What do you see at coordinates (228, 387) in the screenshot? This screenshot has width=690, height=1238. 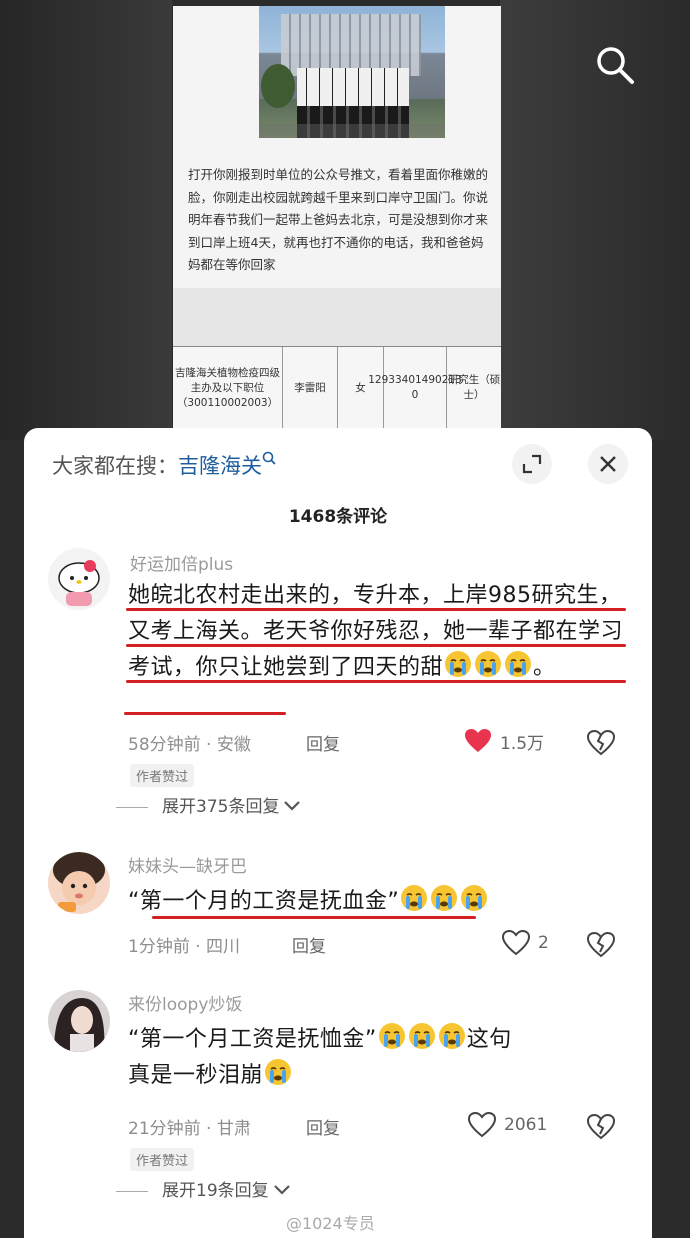 I see `table-cell-position: 吉隆海关植物检疫四级主办及以下职位（300110002003）` at bounding box center [228, 387].